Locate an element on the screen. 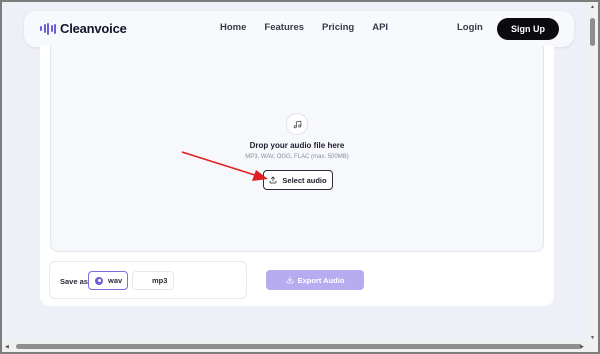 This screenshot has width=600, height=354. export-audio-button: Export Audio is located at coordinates (315, 280).